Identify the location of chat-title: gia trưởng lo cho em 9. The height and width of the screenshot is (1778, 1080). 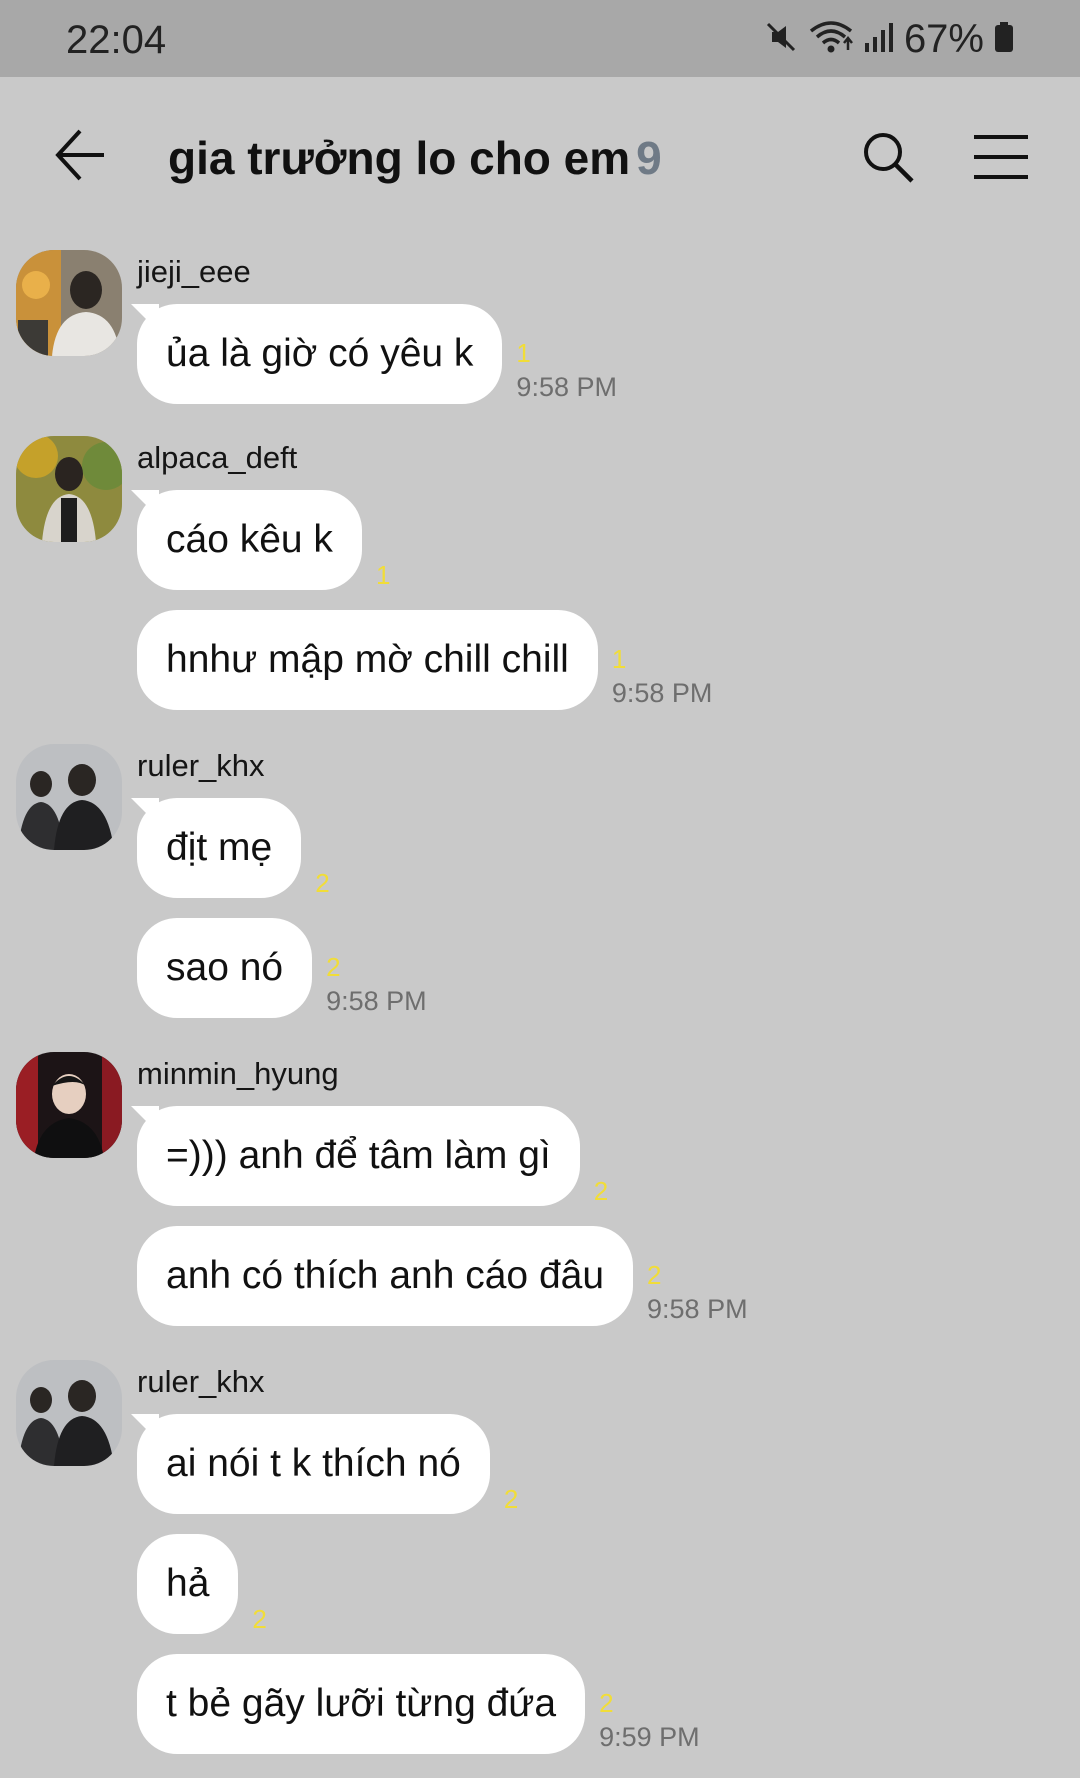
(415, 158).